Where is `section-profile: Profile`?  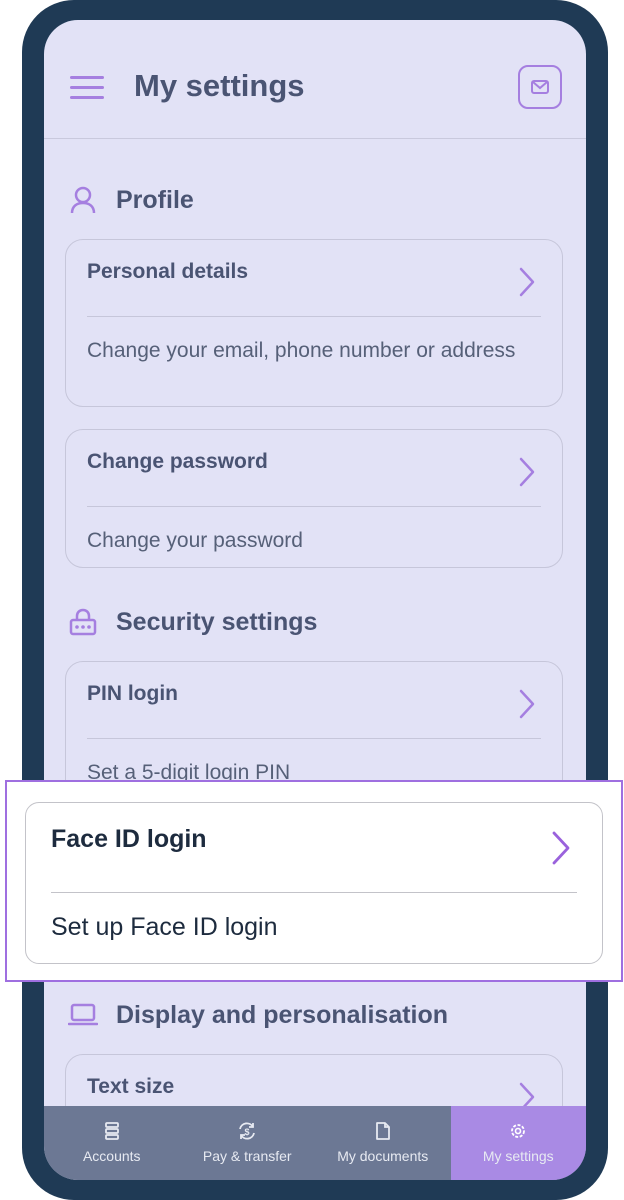 section-profile: Profile is located at coordinates (131, 200).